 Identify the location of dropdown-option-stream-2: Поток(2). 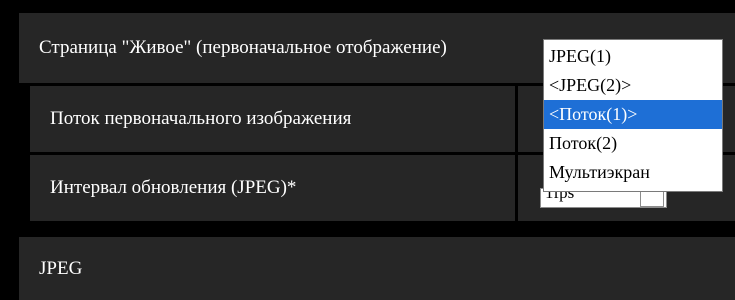
(633, 143).